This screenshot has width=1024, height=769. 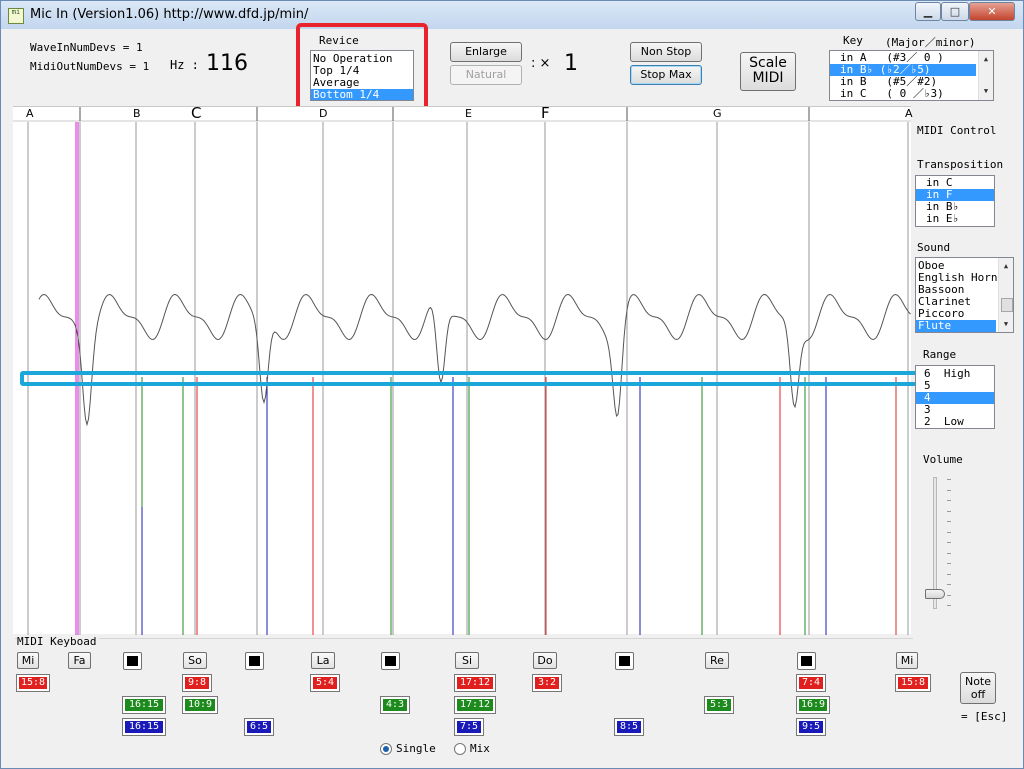 What do you see at coordinates (137, 113) in the screenshot?
I see `note-header-label: B` at bounding box center [137, 113].